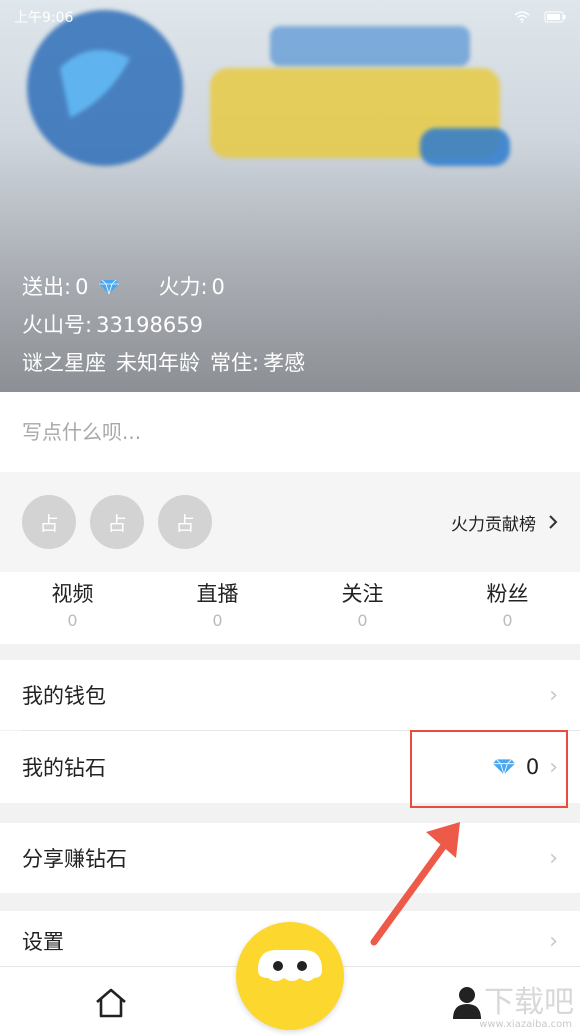  Describe the element at coordinates (47, 287) in the screenshot. I see `sent-label: 送出:` at that location.